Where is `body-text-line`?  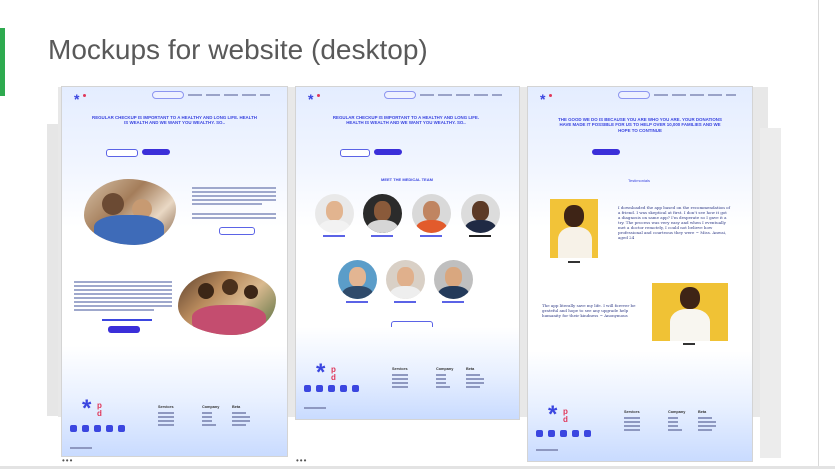 body-text-line is located at coordinates (234, 188).